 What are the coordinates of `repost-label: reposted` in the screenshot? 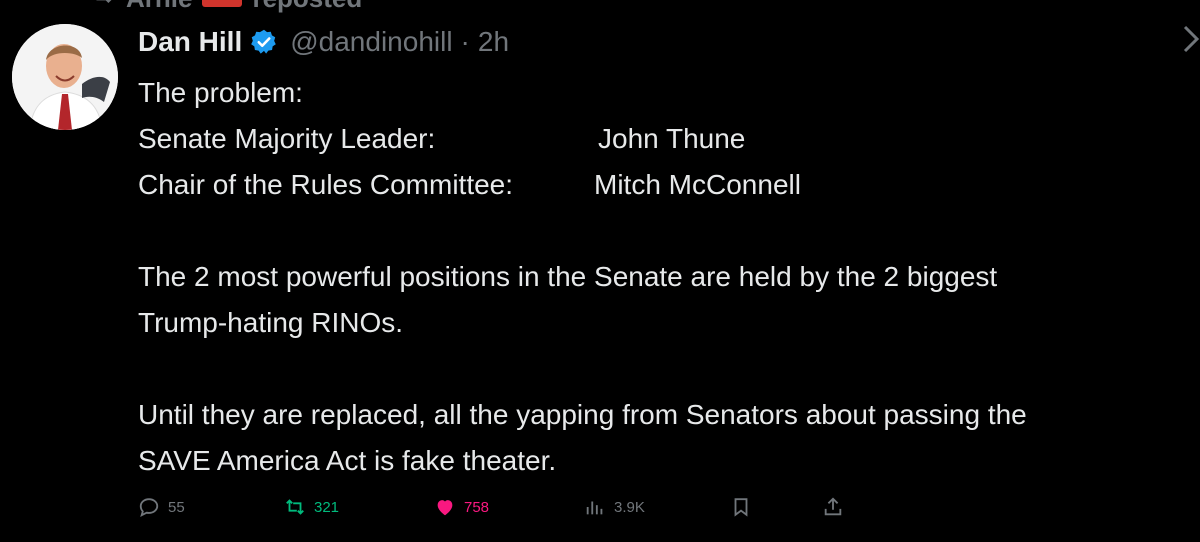 It's located at (307, 7).